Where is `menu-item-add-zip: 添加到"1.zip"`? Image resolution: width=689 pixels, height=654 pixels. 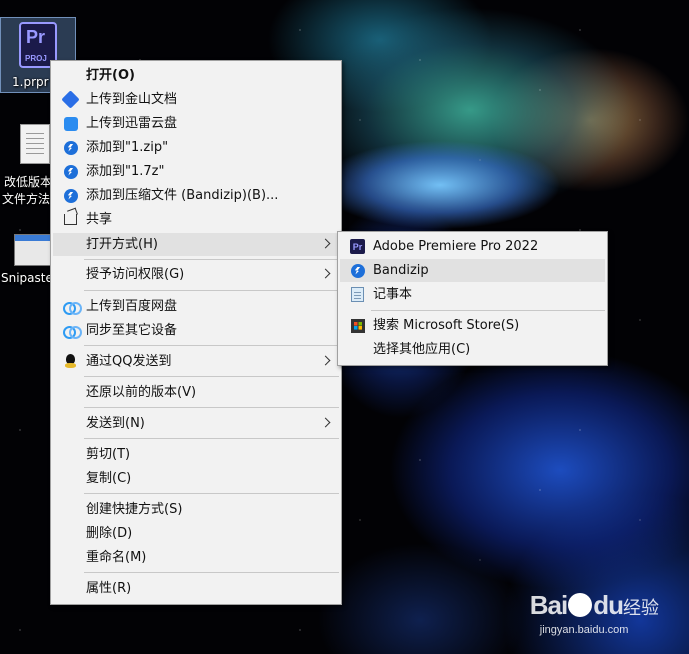
menu-item-add-zip: 添加到"1.zip" is located at coordinates (196, 147).